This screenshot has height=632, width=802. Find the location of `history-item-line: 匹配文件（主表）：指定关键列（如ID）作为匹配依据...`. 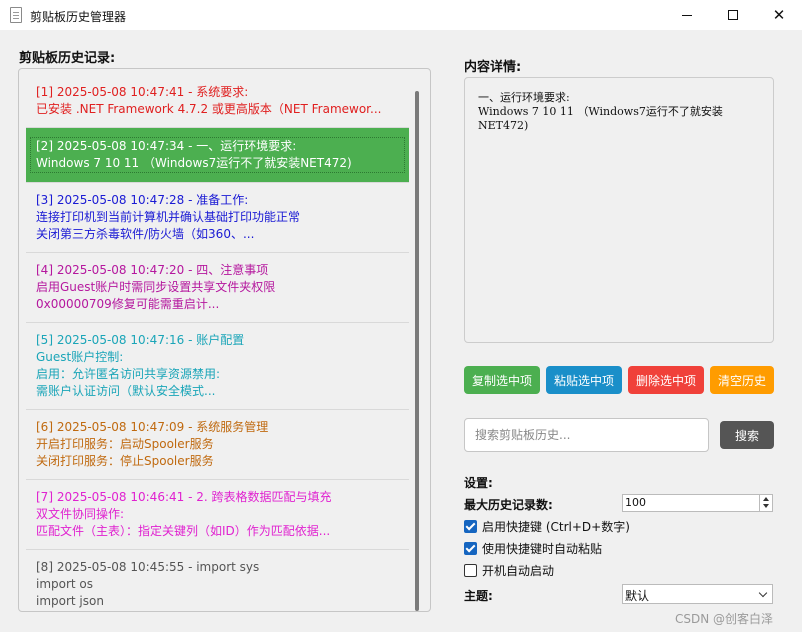

history-item-line: 匹配文件（主表）：指定关键列（如ID）作为匹配依据... is located at coordinates (183, 531).